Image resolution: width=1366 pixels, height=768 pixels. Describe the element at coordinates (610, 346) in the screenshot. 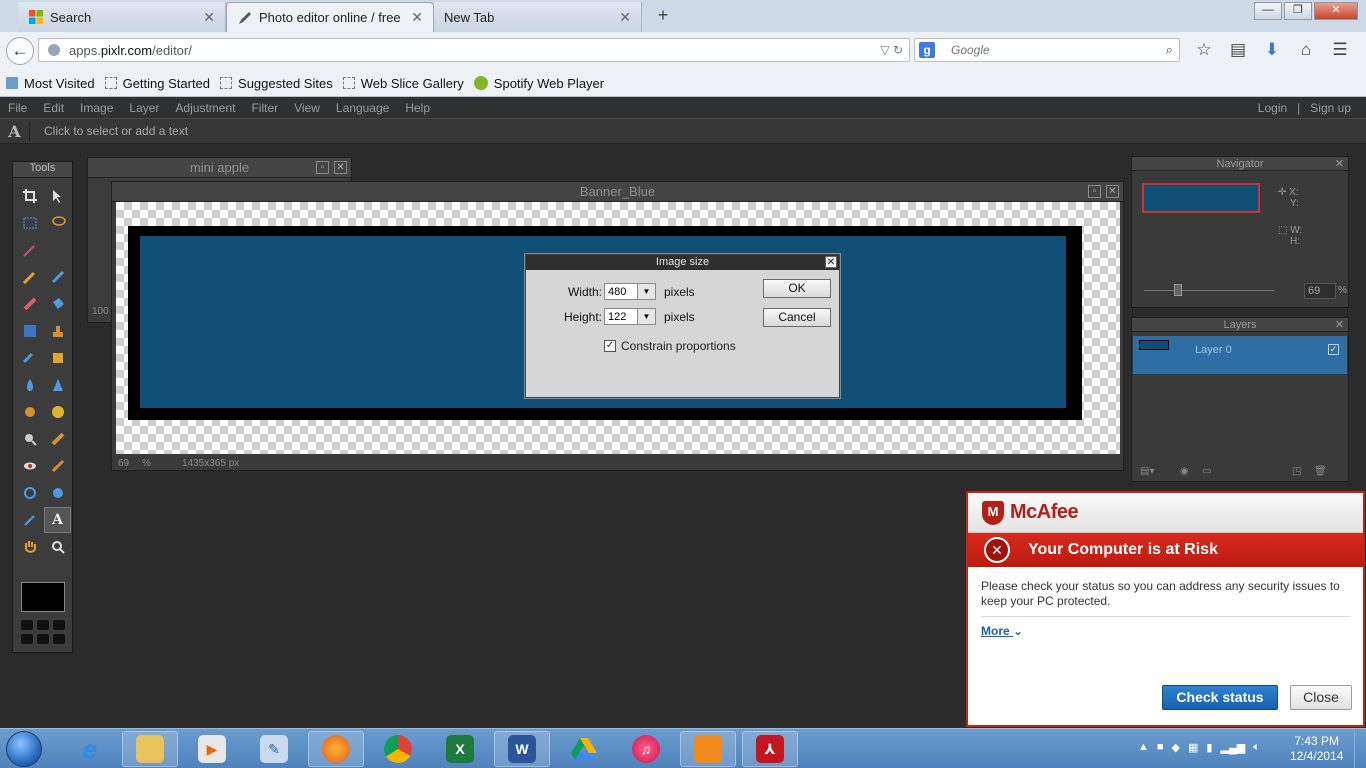

I see `checkbox: ✓` at that location.